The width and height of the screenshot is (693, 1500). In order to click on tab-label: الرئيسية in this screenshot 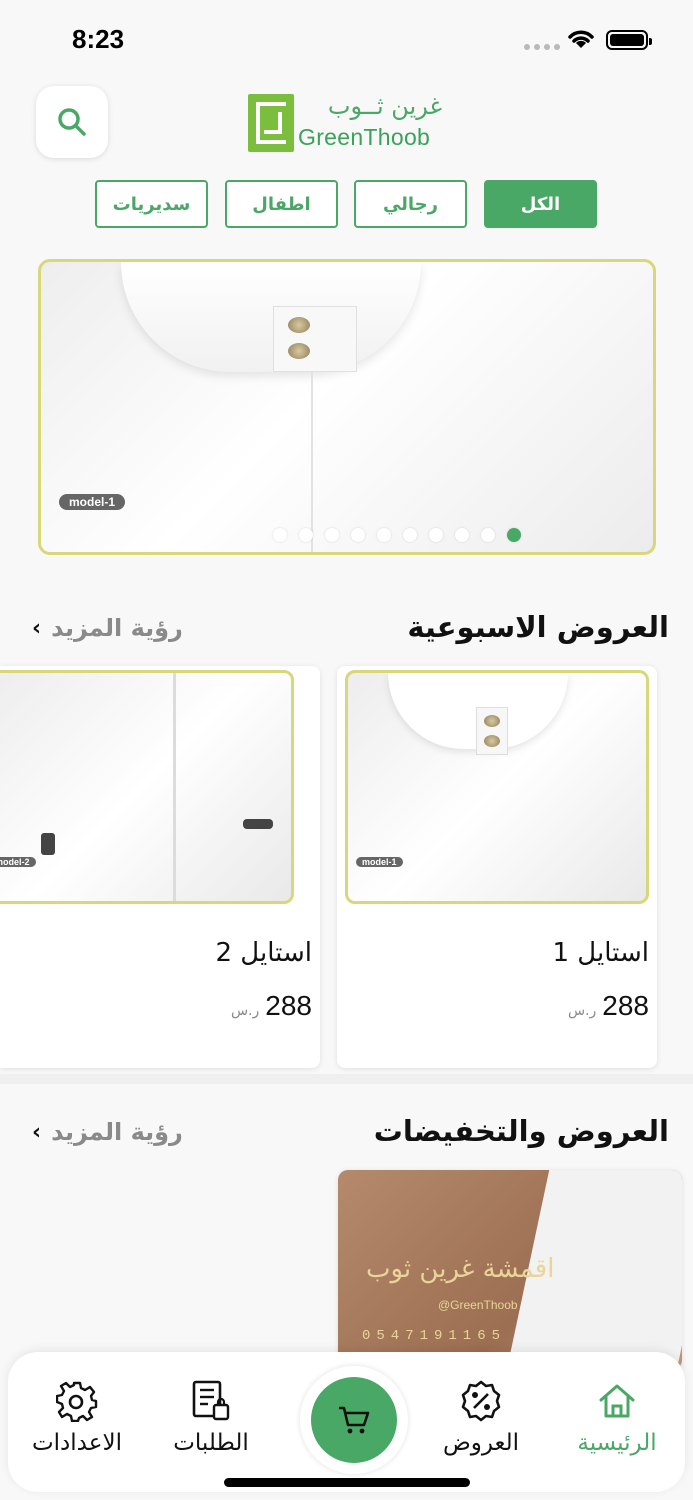, I will do `click(617, 1443)`.